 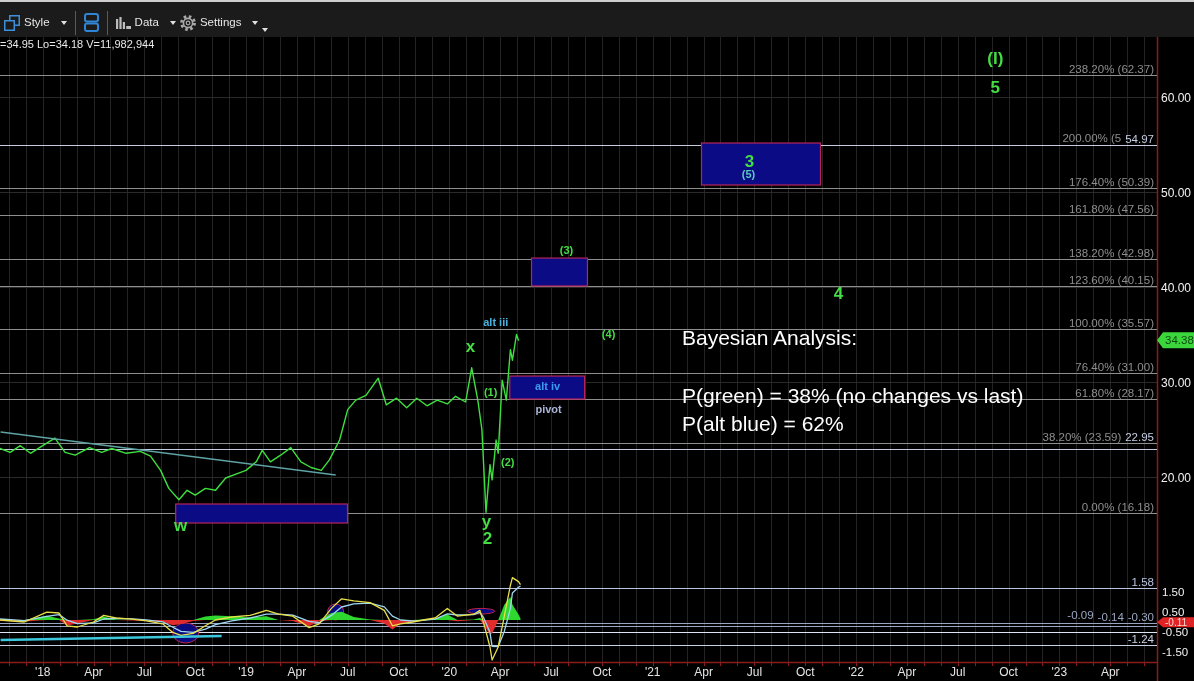 I want to click on layout-button, so click(x=91, y=22).